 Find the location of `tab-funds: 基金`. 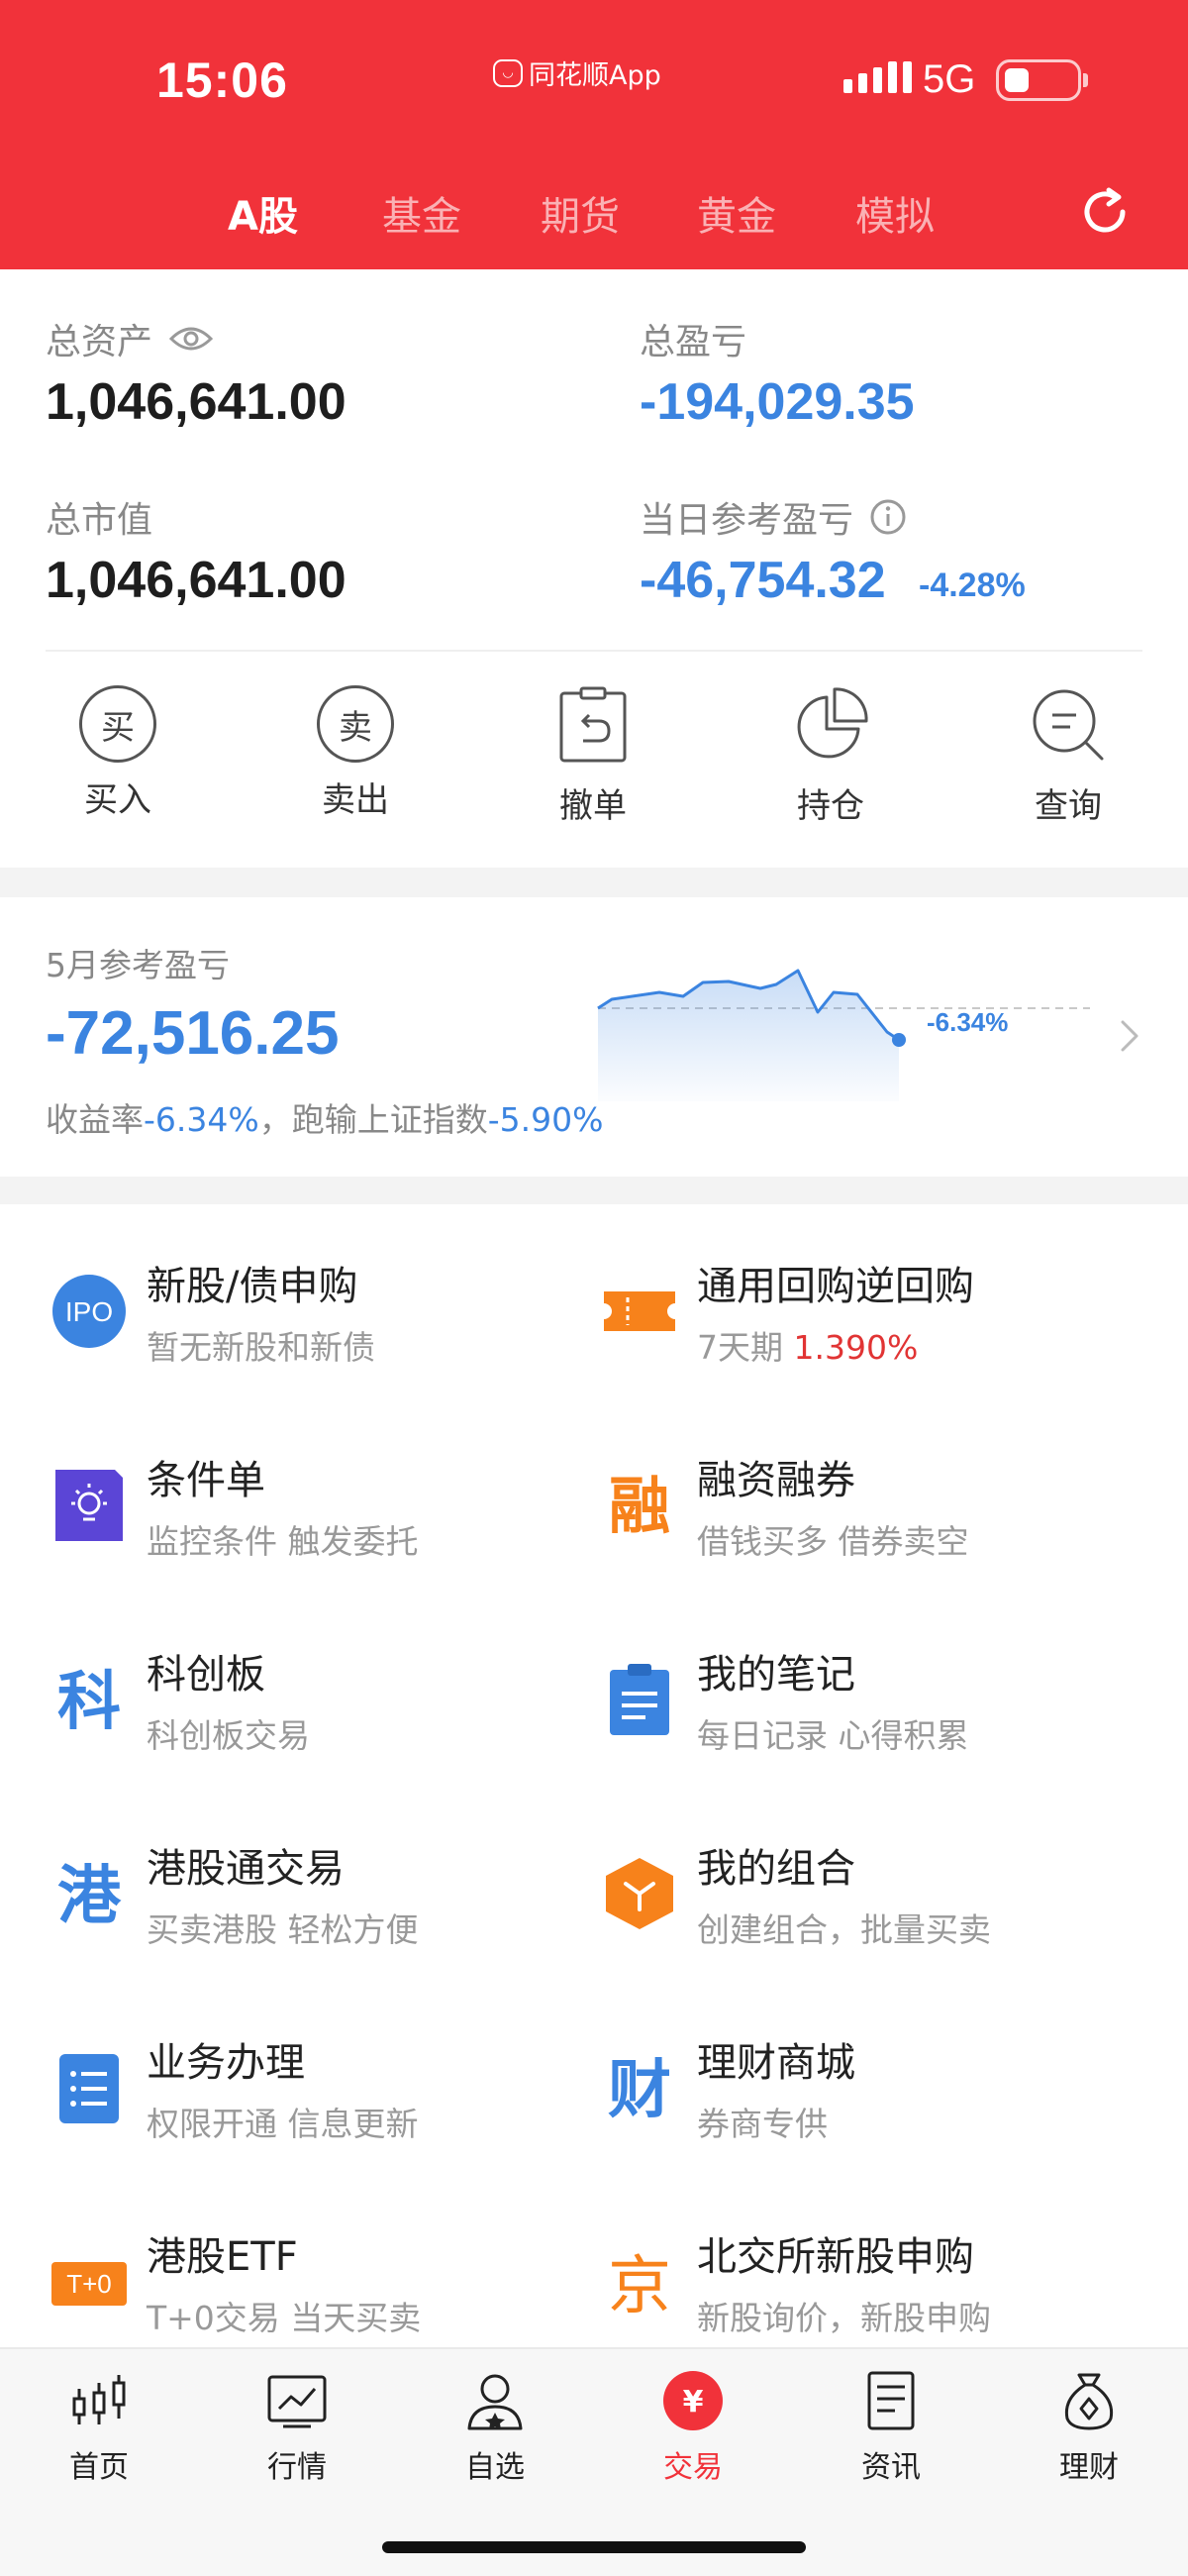

tab-funds: 基金 is located at coordinates (422, 213).